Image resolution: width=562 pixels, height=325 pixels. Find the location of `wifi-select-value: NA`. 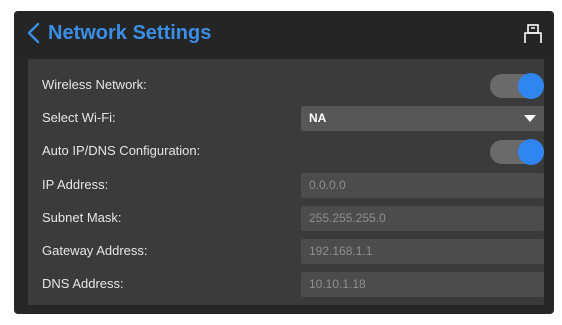

wifi-select-value: NA is located at coordinates (318, 118).